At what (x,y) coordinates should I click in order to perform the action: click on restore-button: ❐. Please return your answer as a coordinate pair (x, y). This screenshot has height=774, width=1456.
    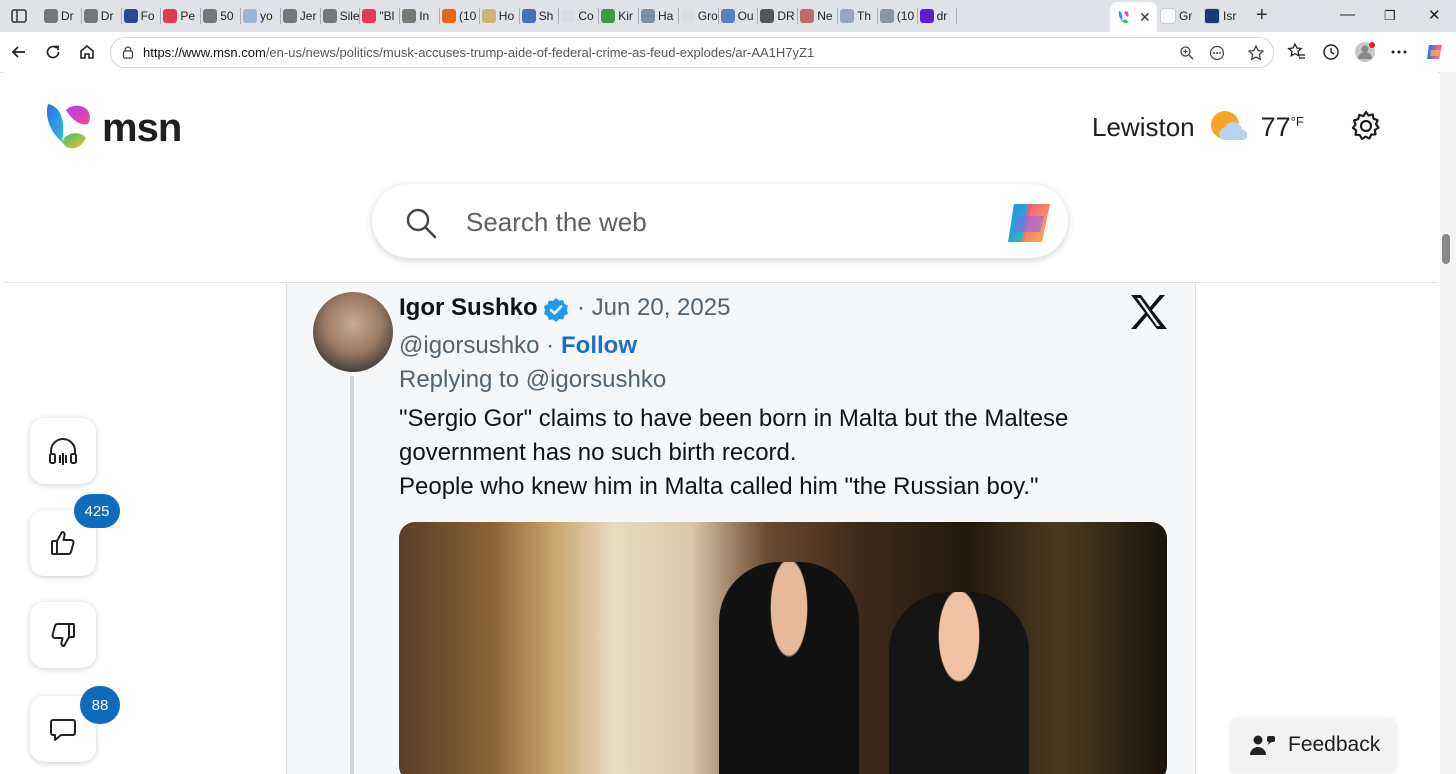
    Looking at the image, I should click on (1390, 16).